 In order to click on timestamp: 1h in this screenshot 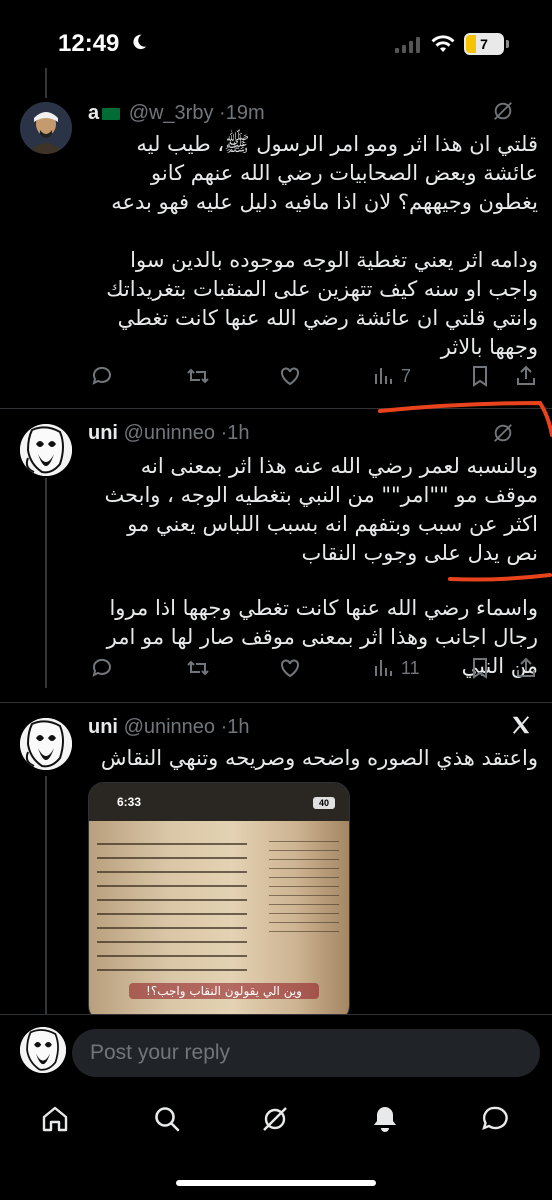, I will do `click(238, 727)`.